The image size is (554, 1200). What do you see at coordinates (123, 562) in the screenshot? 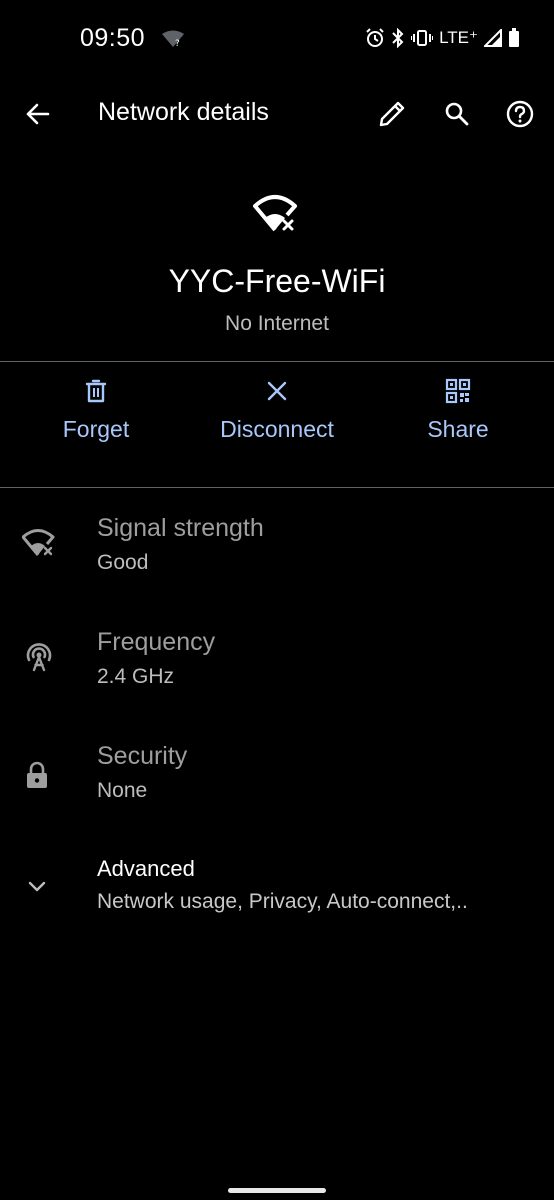
I see `signal-strength-value: Good` at bounding box center [123, 562].